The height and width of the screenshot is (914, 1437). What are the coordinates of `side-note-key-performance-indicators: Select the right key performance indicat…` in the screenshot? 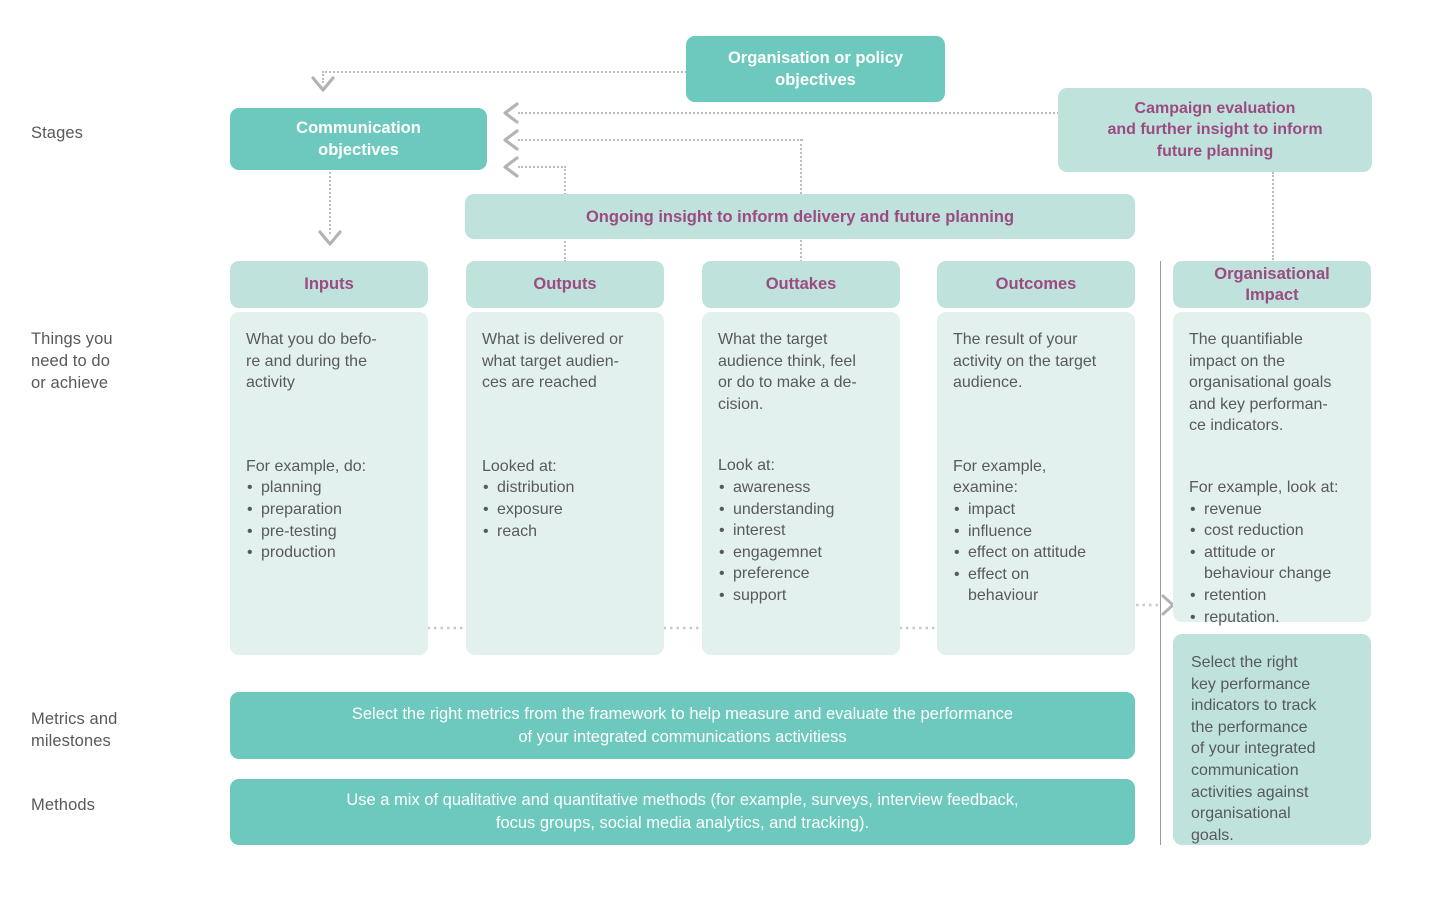 It's located at (1272, 739).